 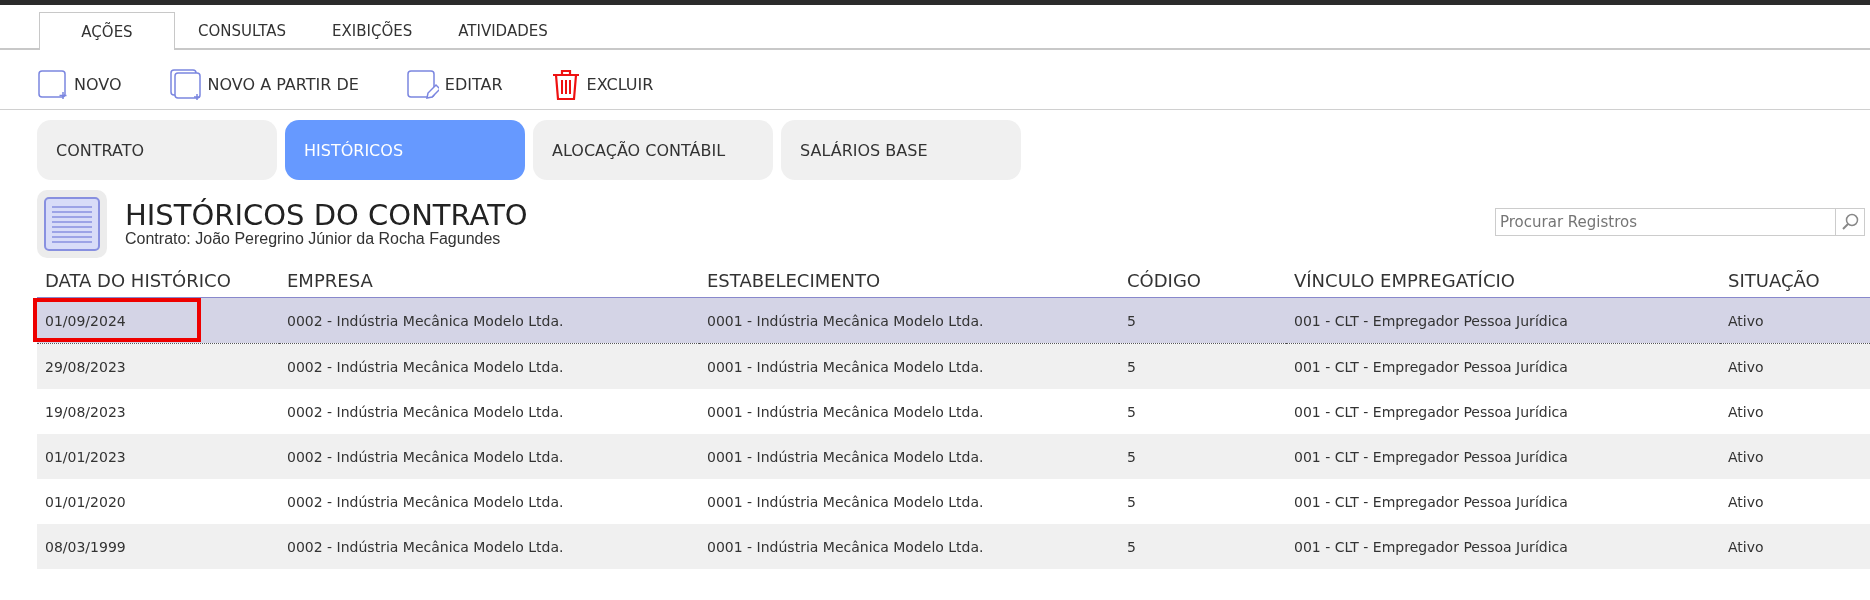 I want to click on toolbar-button: NOVO A PARTIR DE, so click(x=264, y=84).